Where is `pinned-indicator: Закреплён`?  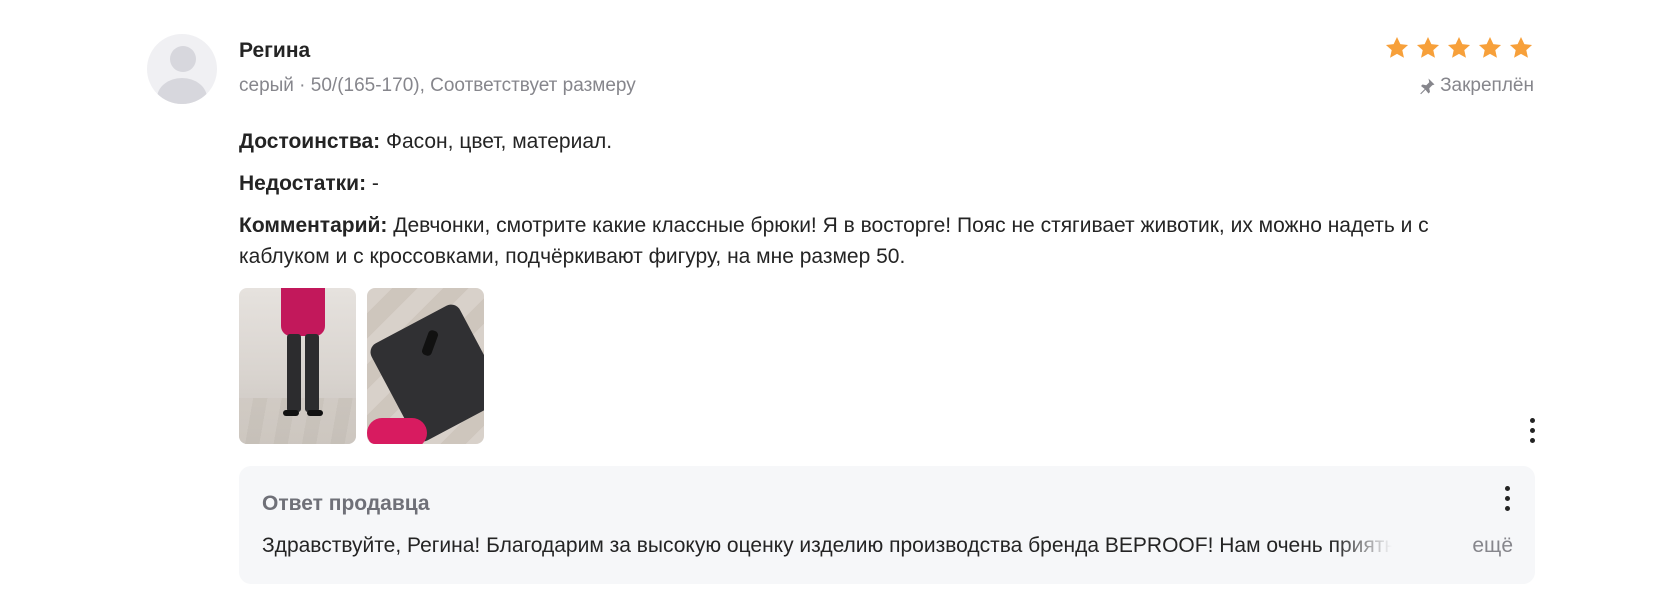 pinned-indicator: Закреплён is located at coordinates (1476, 86).